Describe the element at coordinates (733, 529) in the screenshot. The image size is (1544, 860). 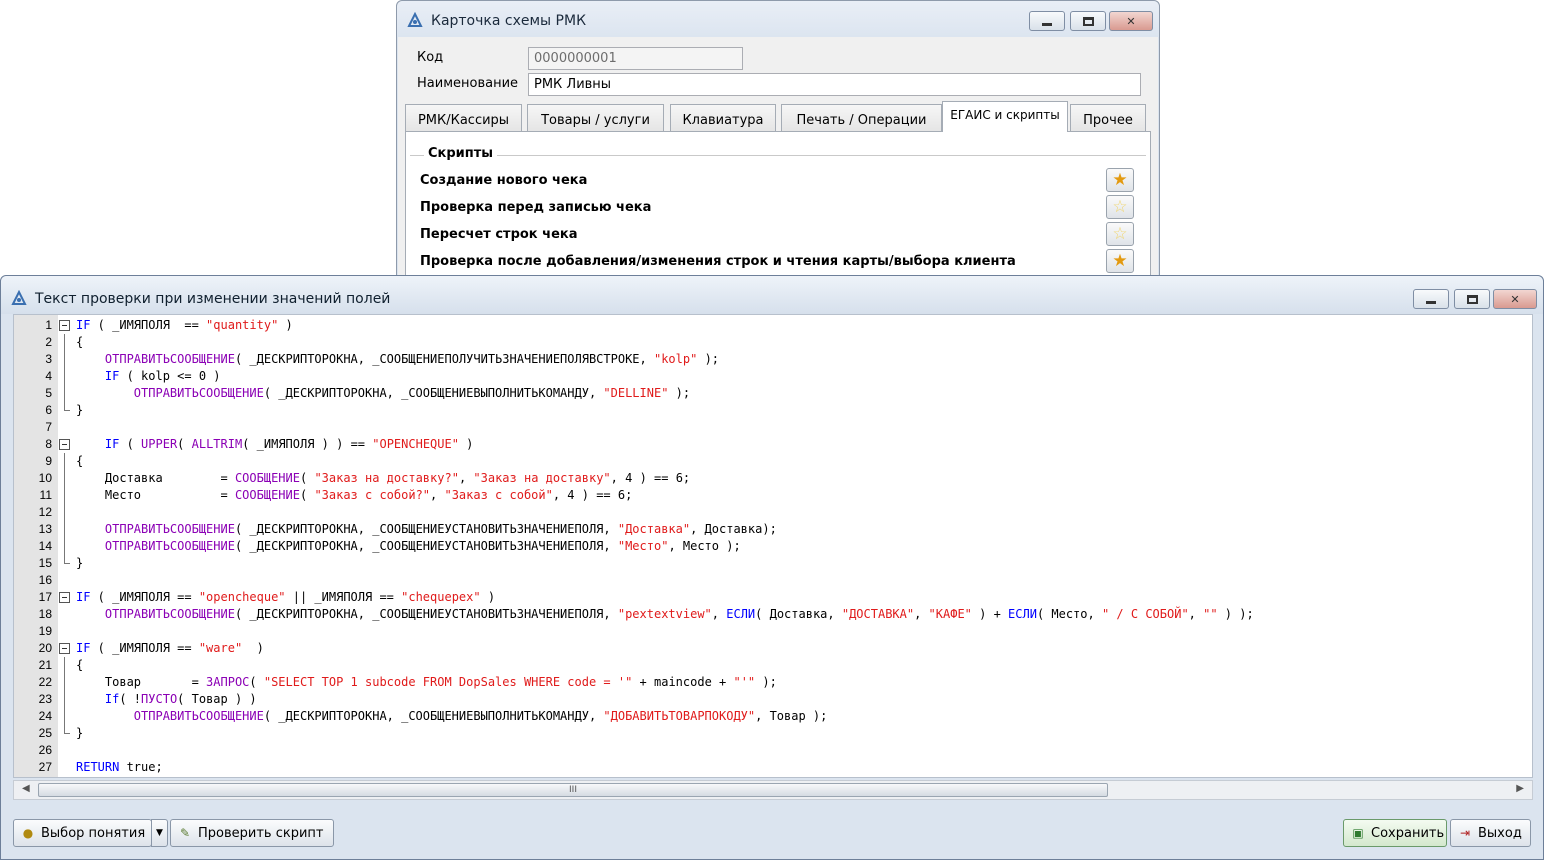
I see `code-token-id: , Доставка);` at that location.